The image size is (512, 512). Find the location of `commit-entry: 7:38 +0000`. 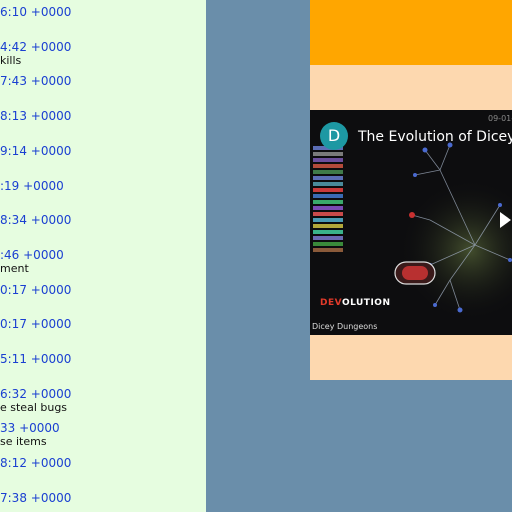

commit-entry: 7:38 +0000 is located at coordinates (103, 498).